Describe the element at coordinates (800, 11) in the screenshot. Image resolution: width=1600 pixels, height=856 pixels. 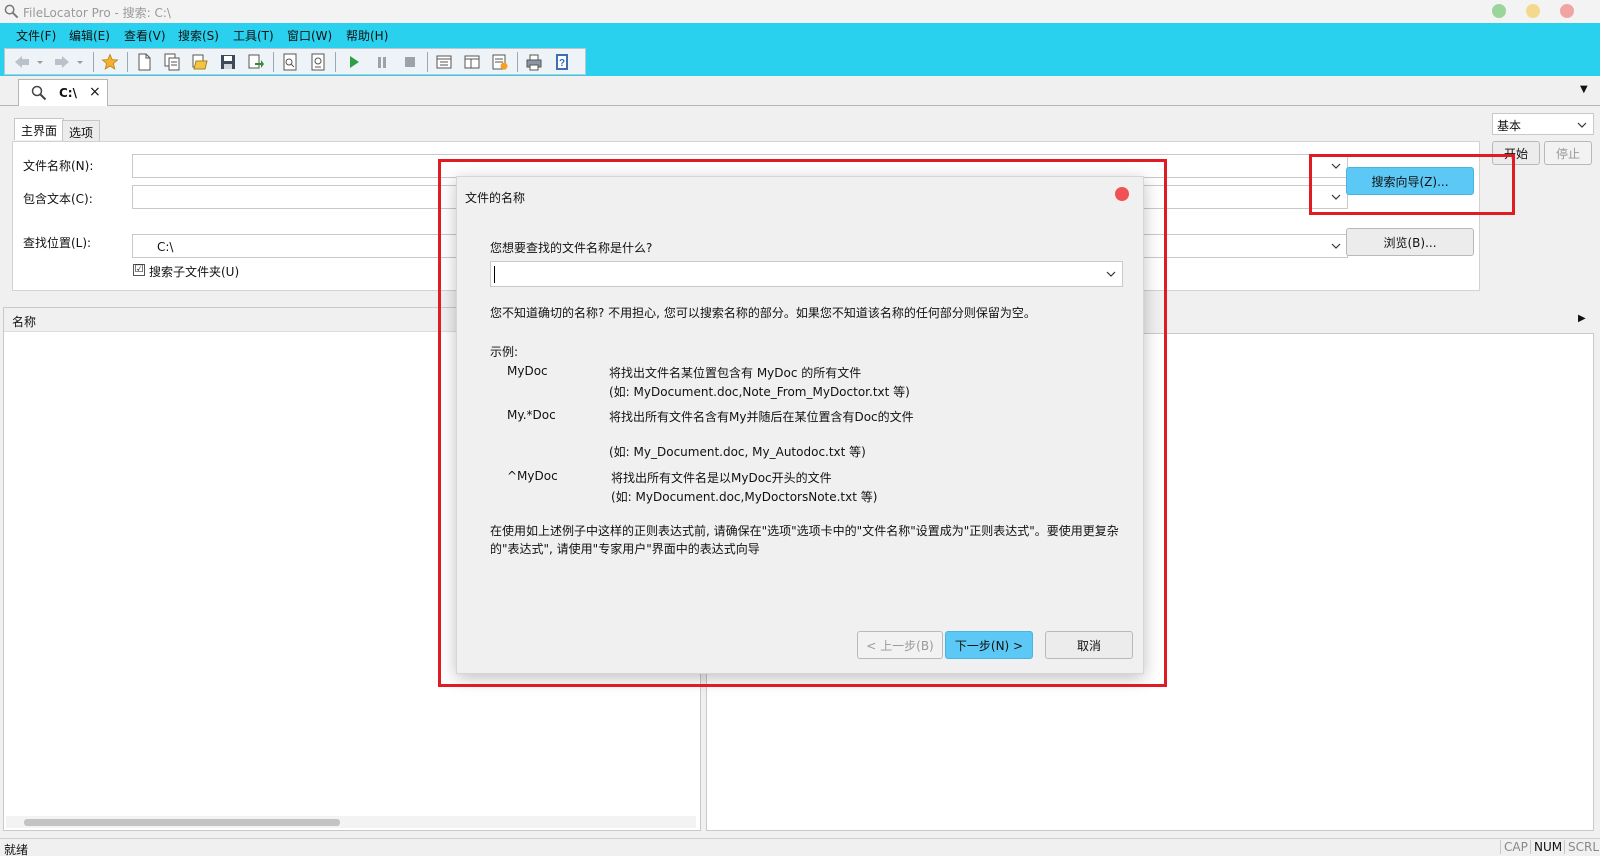
I see `title-bar: FileLocator Pro - 搜索: C:\` at that location.